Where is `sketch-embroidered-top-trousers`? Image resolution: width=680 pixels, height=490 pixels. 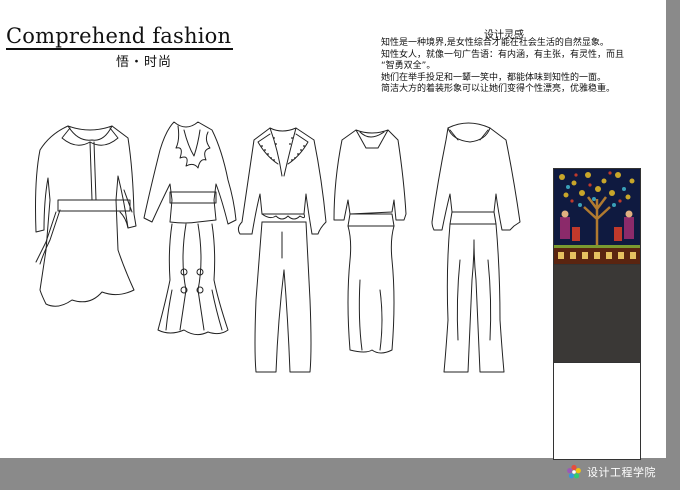
sketch-embroidered-top-trousers is located at coordinates (282, 250).